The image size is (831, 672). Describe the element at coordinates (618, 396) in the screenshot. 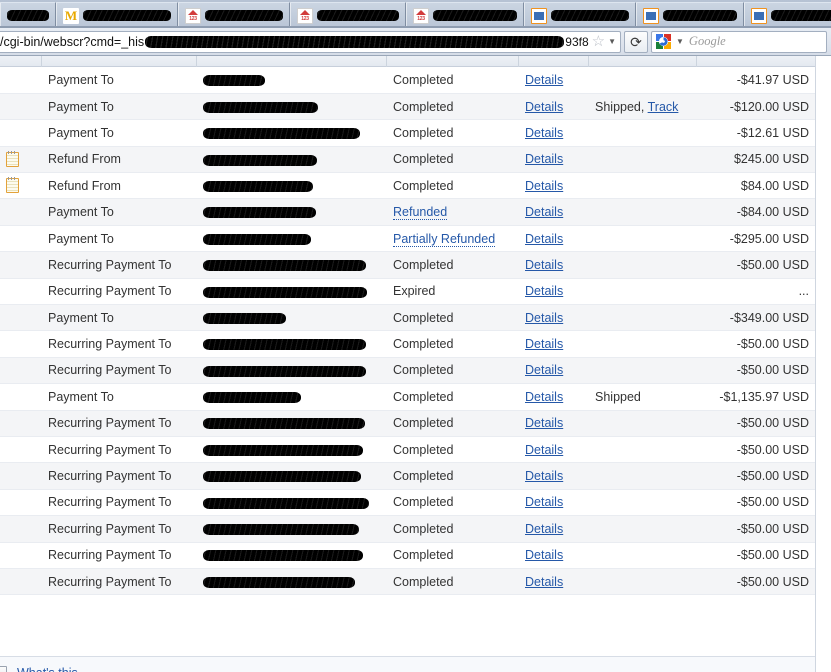

I see `shipping-status: Shipped` at that location.